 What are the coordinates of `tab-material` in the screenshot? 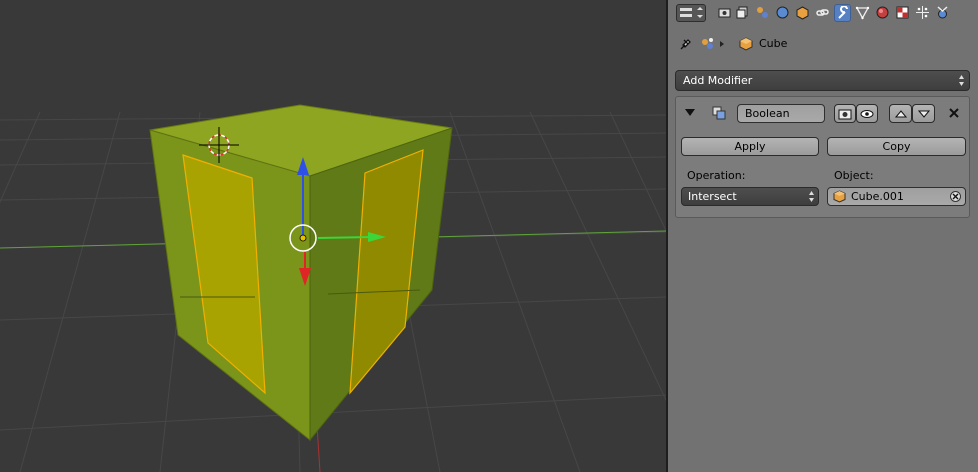 It's located at (882, 13).